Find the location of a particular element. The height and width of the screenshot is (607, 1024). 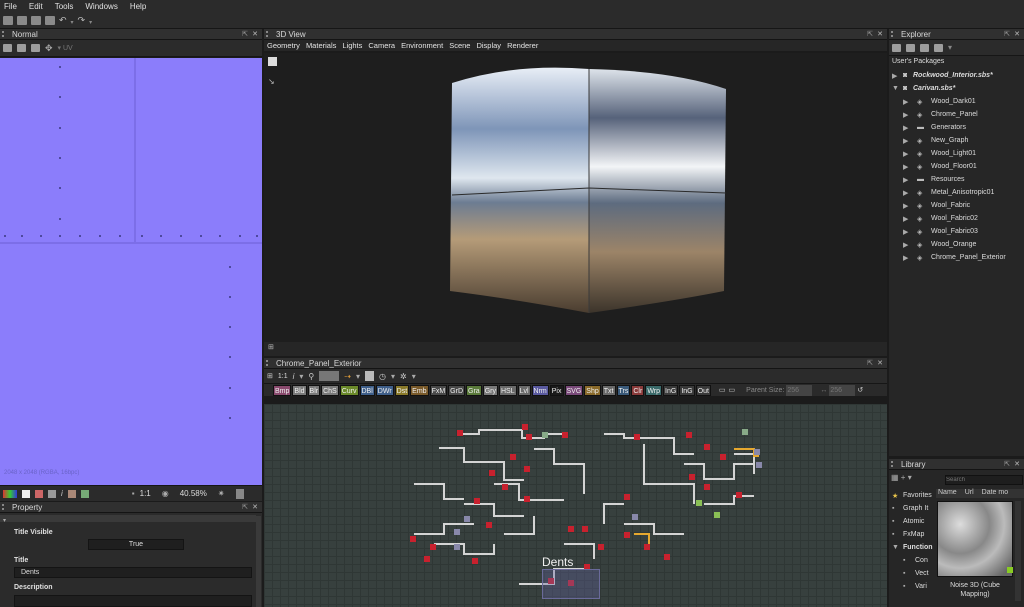

filter-pix: Pix is located at coordinates (556, 390).